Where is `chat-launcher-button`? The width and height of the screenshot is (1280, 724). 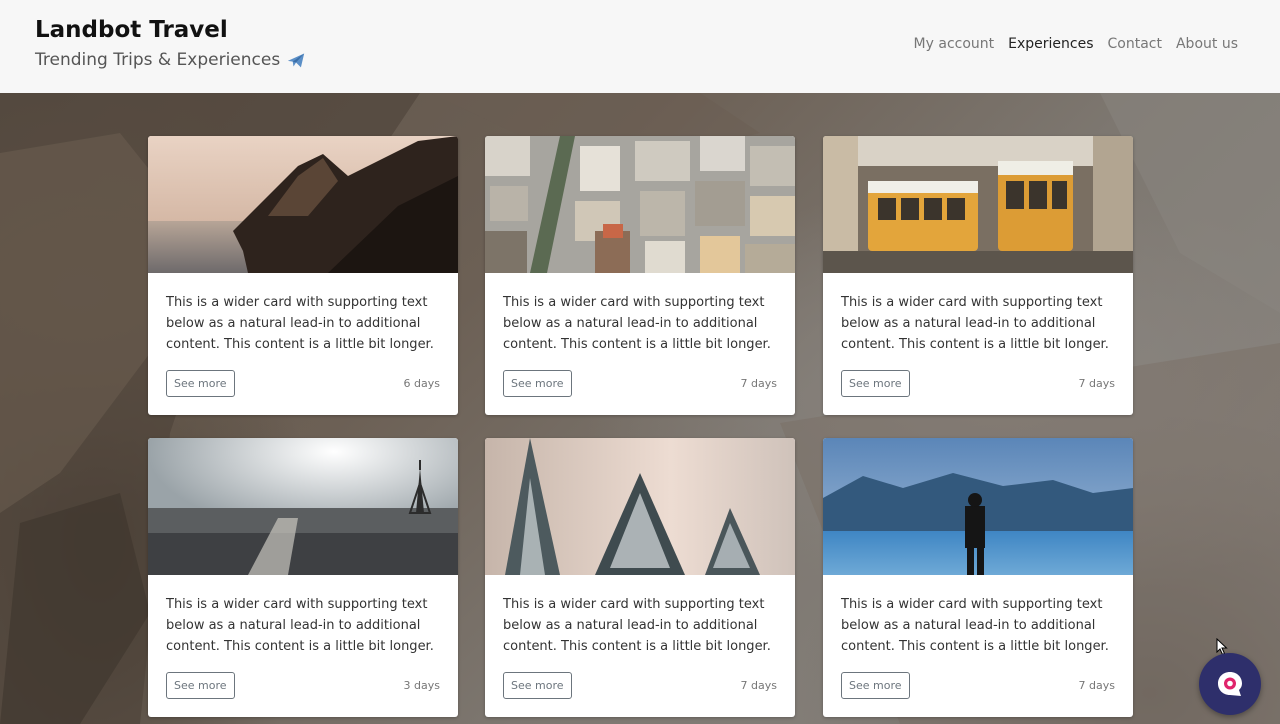 chat-launcher-button is located at coordinates (1230, 684).